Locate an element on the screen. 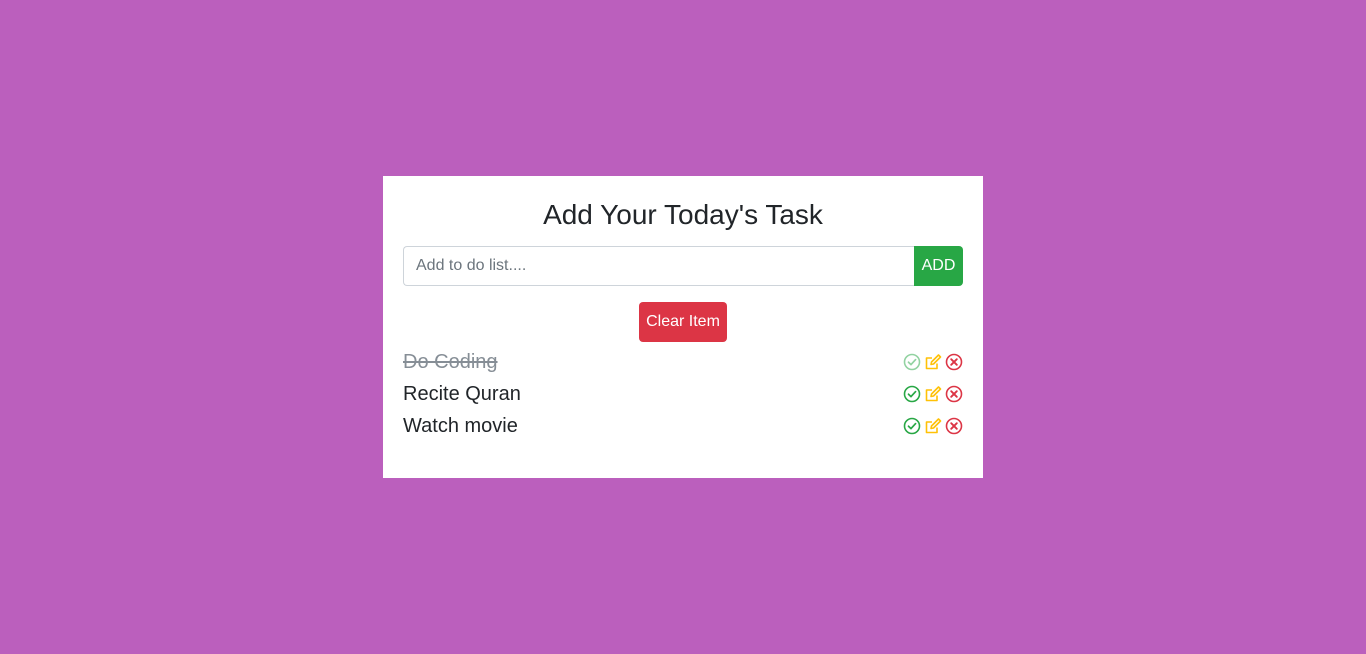 This screenshot has width=1366, height=654. todo-item-text: Watch movie is located at coordinates (460, 425).